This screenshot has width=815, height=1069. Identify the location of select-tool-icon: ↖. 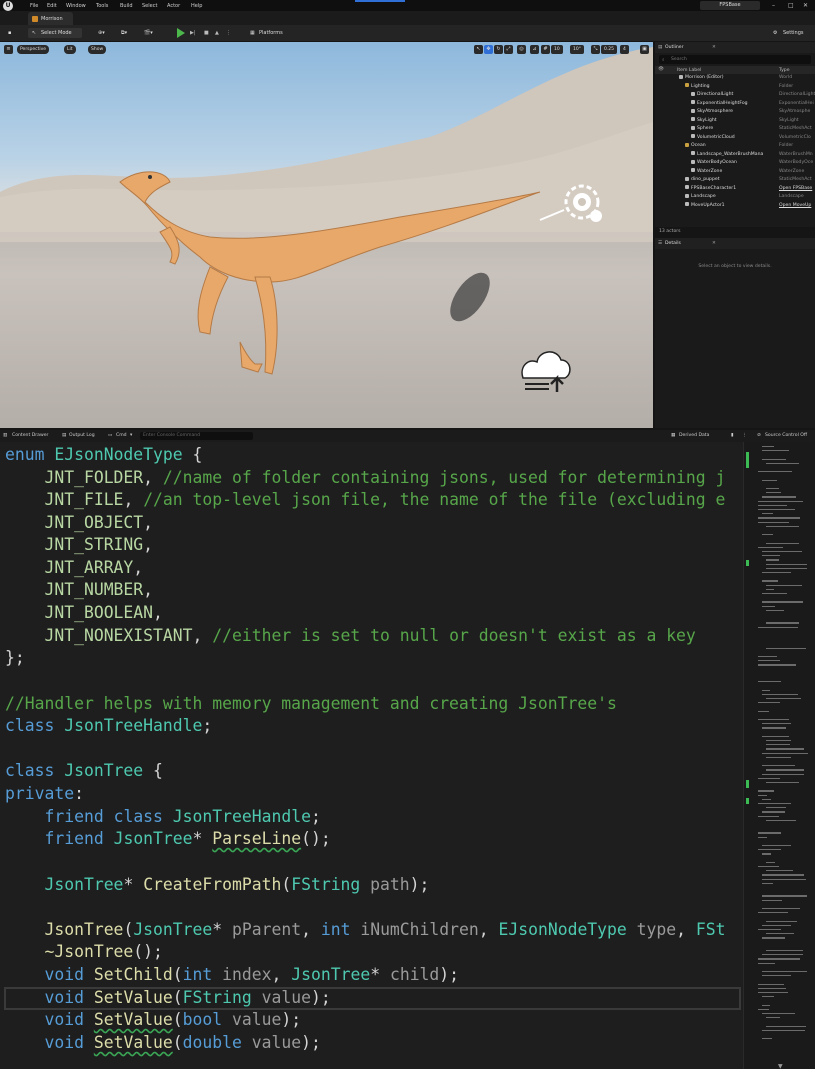
(478, 49).